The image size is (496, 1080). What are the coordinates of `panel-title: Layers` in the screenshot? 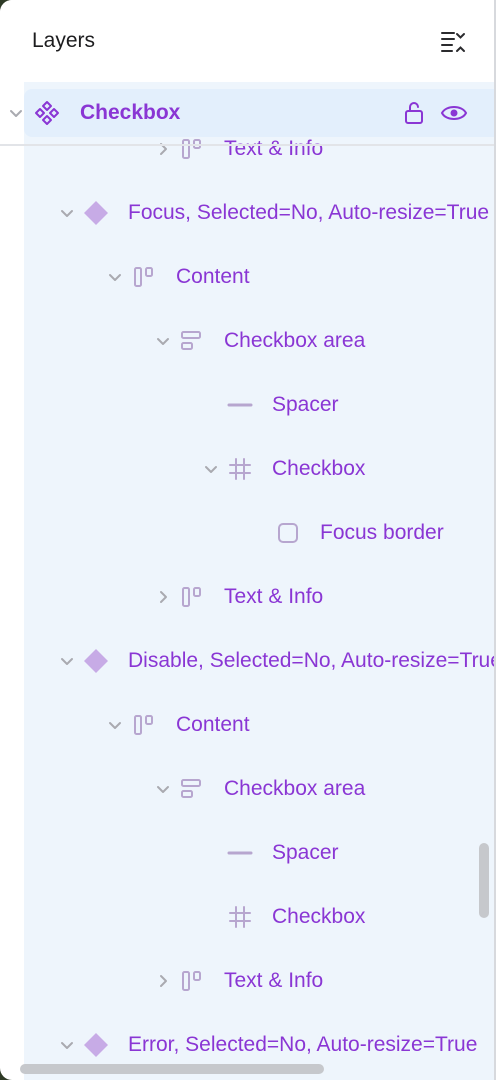 It's located at (64, 40).